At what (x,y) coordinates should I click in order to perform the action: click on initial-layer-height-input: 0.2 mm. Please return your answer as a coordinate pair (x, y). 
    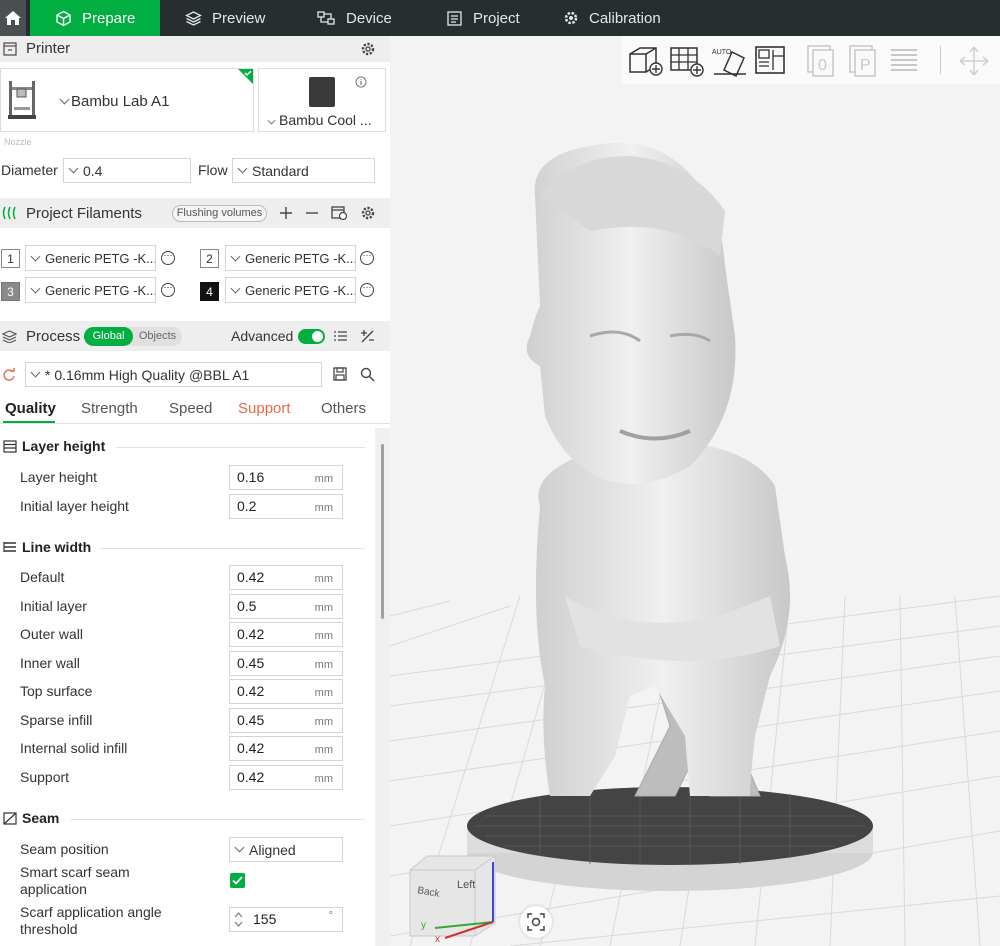
    Looking at the image, I should click on (286, 506).